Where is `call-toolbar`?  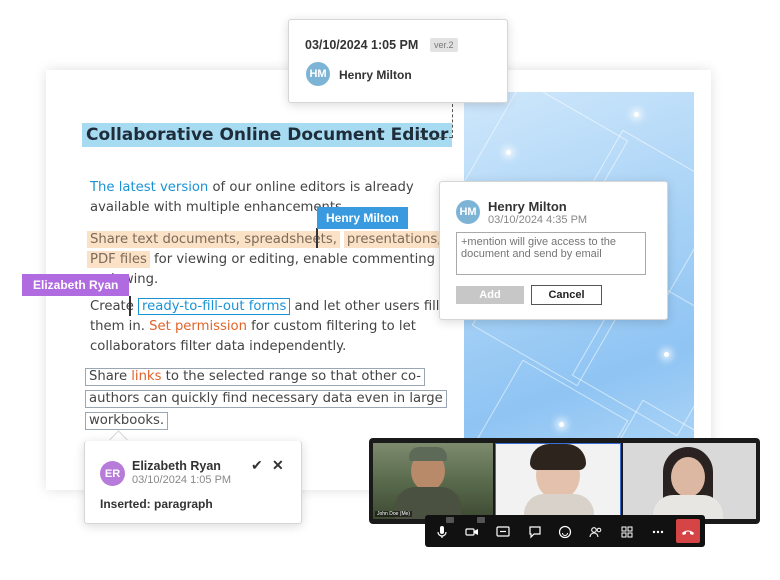
call-toolbar is located at coordinates (565, 531).